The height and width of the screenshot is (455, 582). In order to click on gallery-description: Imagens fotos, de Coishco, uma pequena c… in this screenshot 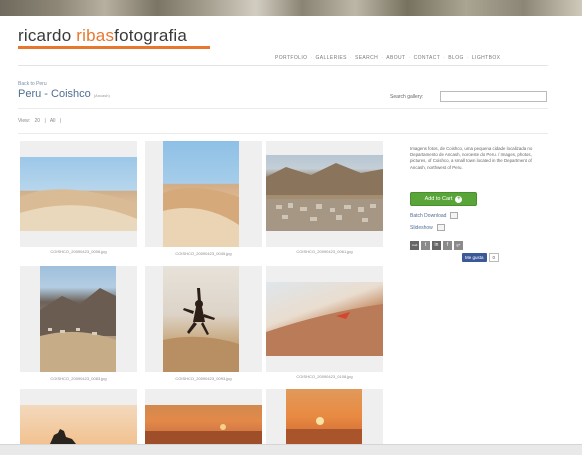, I will do `click(471, 158)`.